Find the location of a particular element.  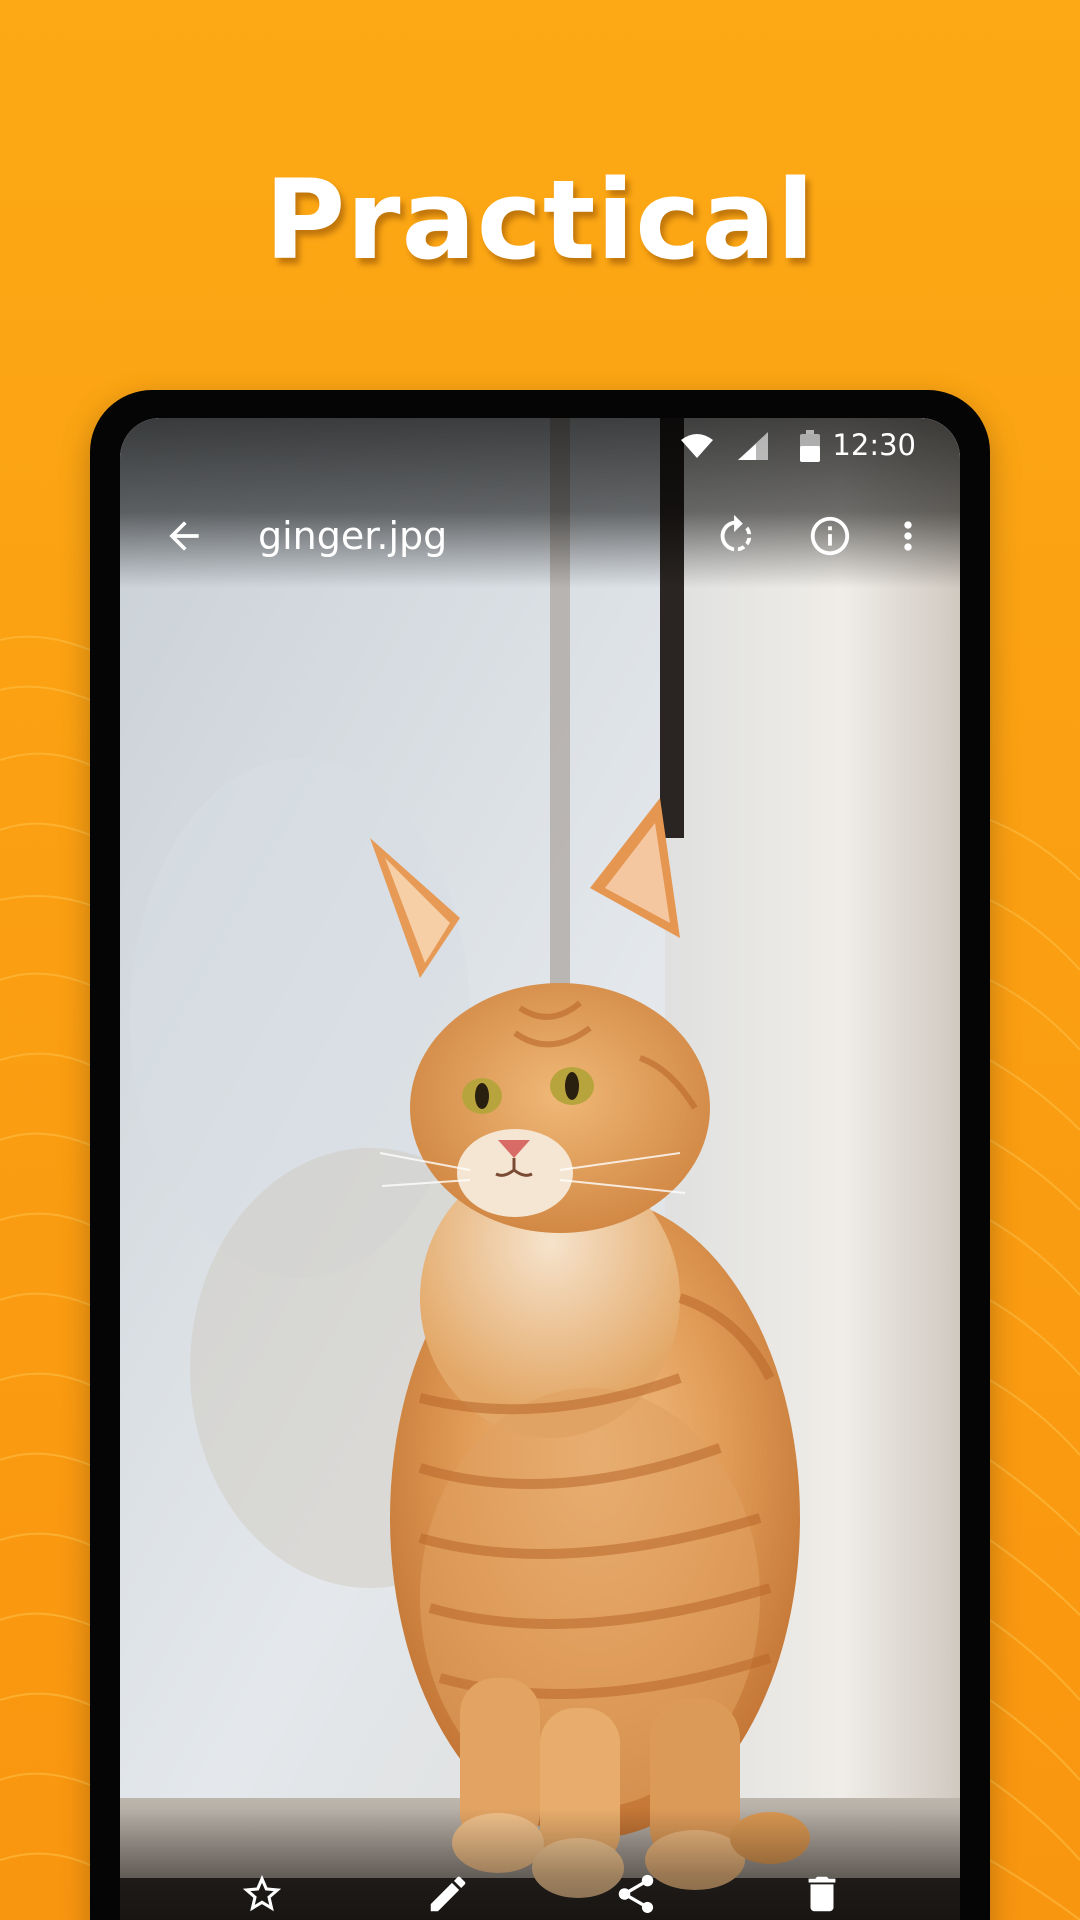

share-button is located at coordinates (636, 1892).